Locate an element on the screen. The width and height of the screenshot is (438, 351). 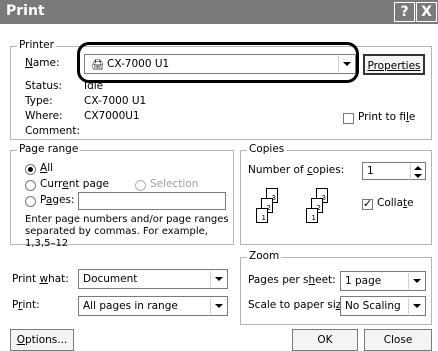
print-what-select: Document is located at coordinates (153, 279).